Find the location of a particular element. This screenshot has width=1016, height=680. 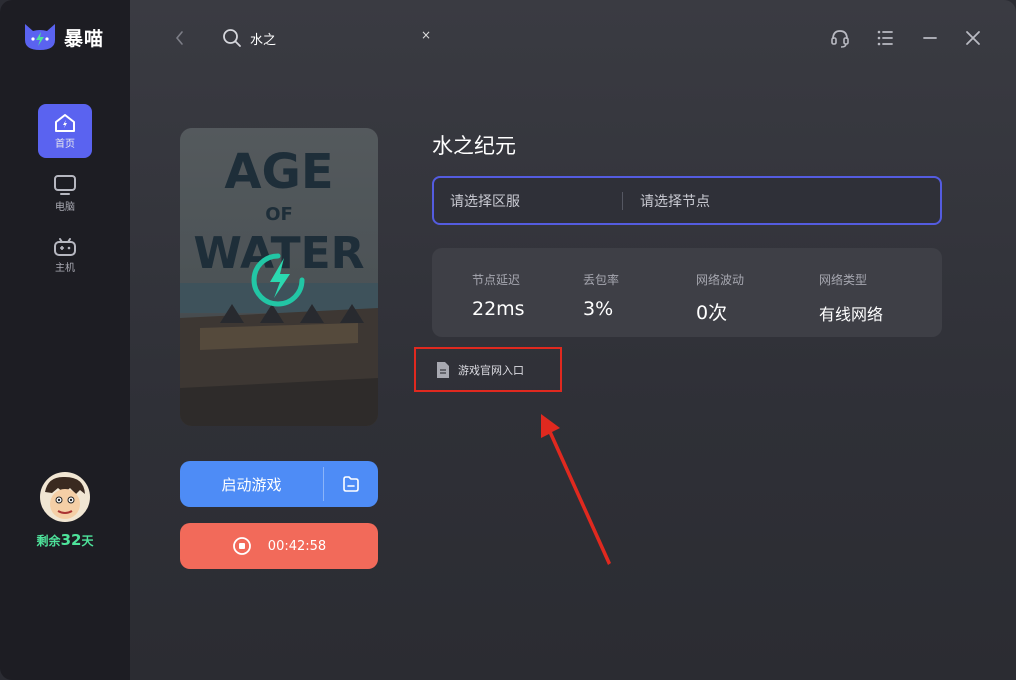

stat-label: 节点延迟 is located at coordinates (496, 280).